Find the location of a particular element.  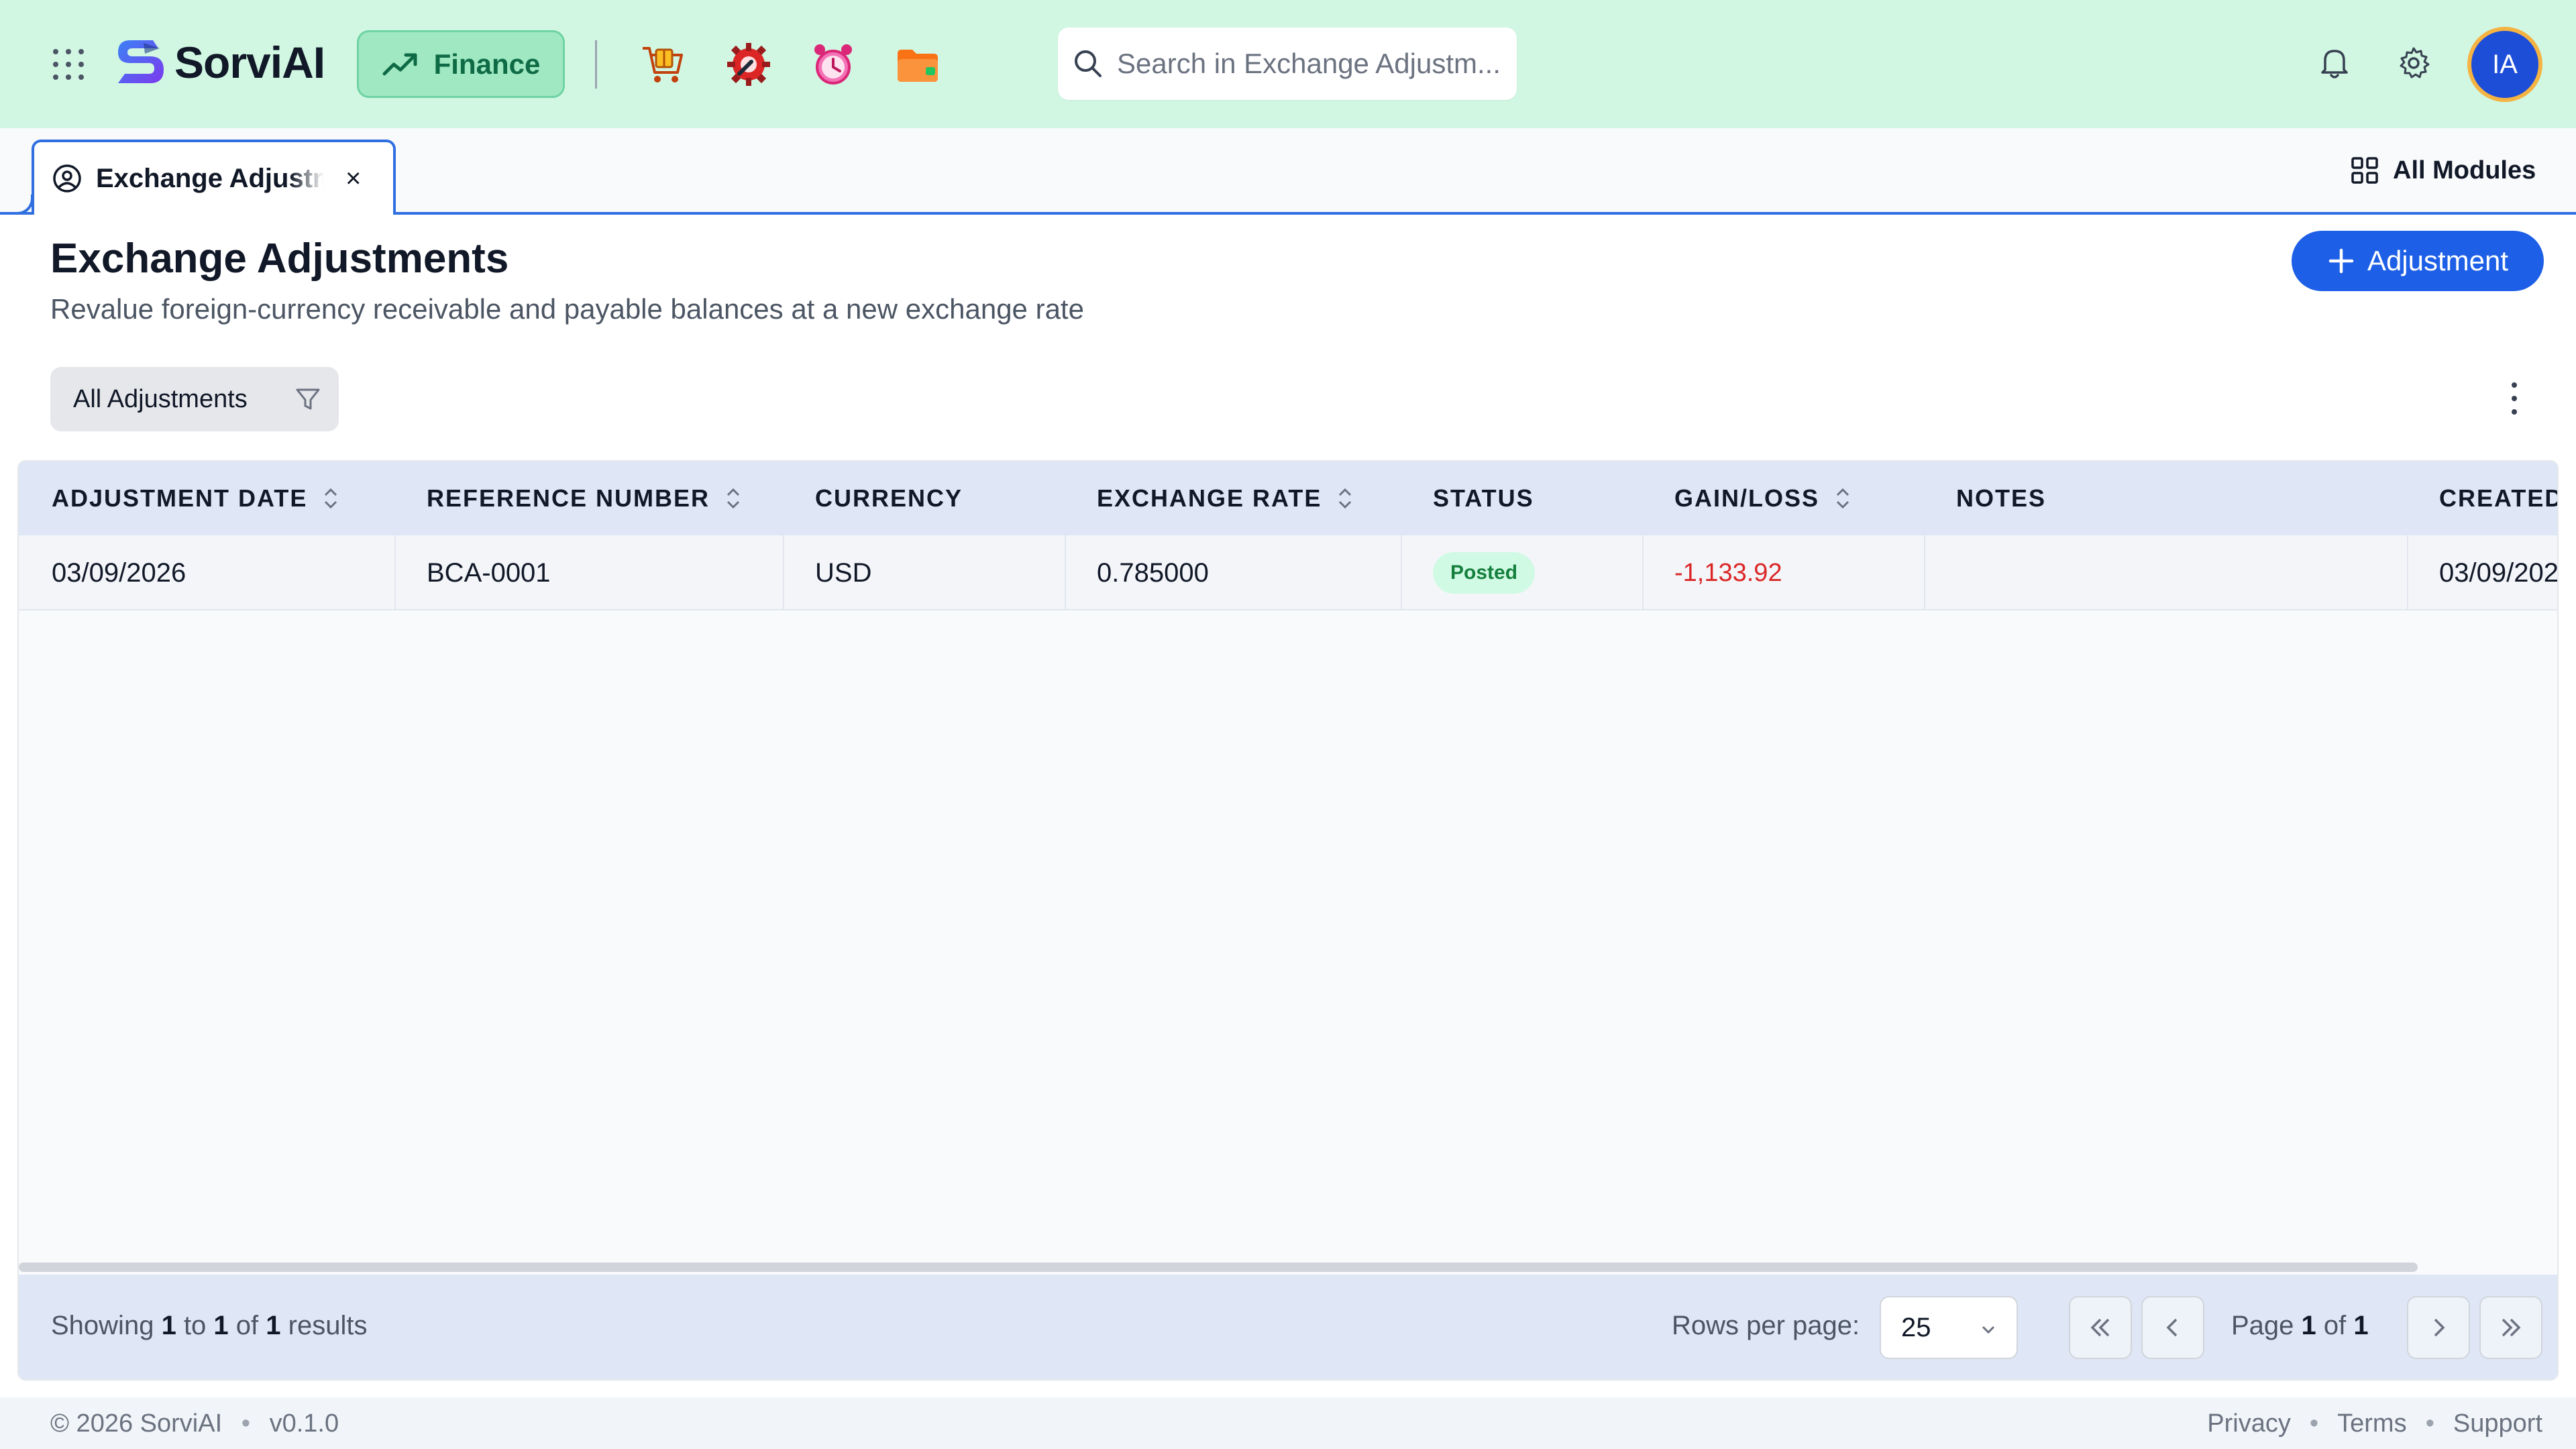

column-label: CURRENCY is located at coordinates (889, 498).